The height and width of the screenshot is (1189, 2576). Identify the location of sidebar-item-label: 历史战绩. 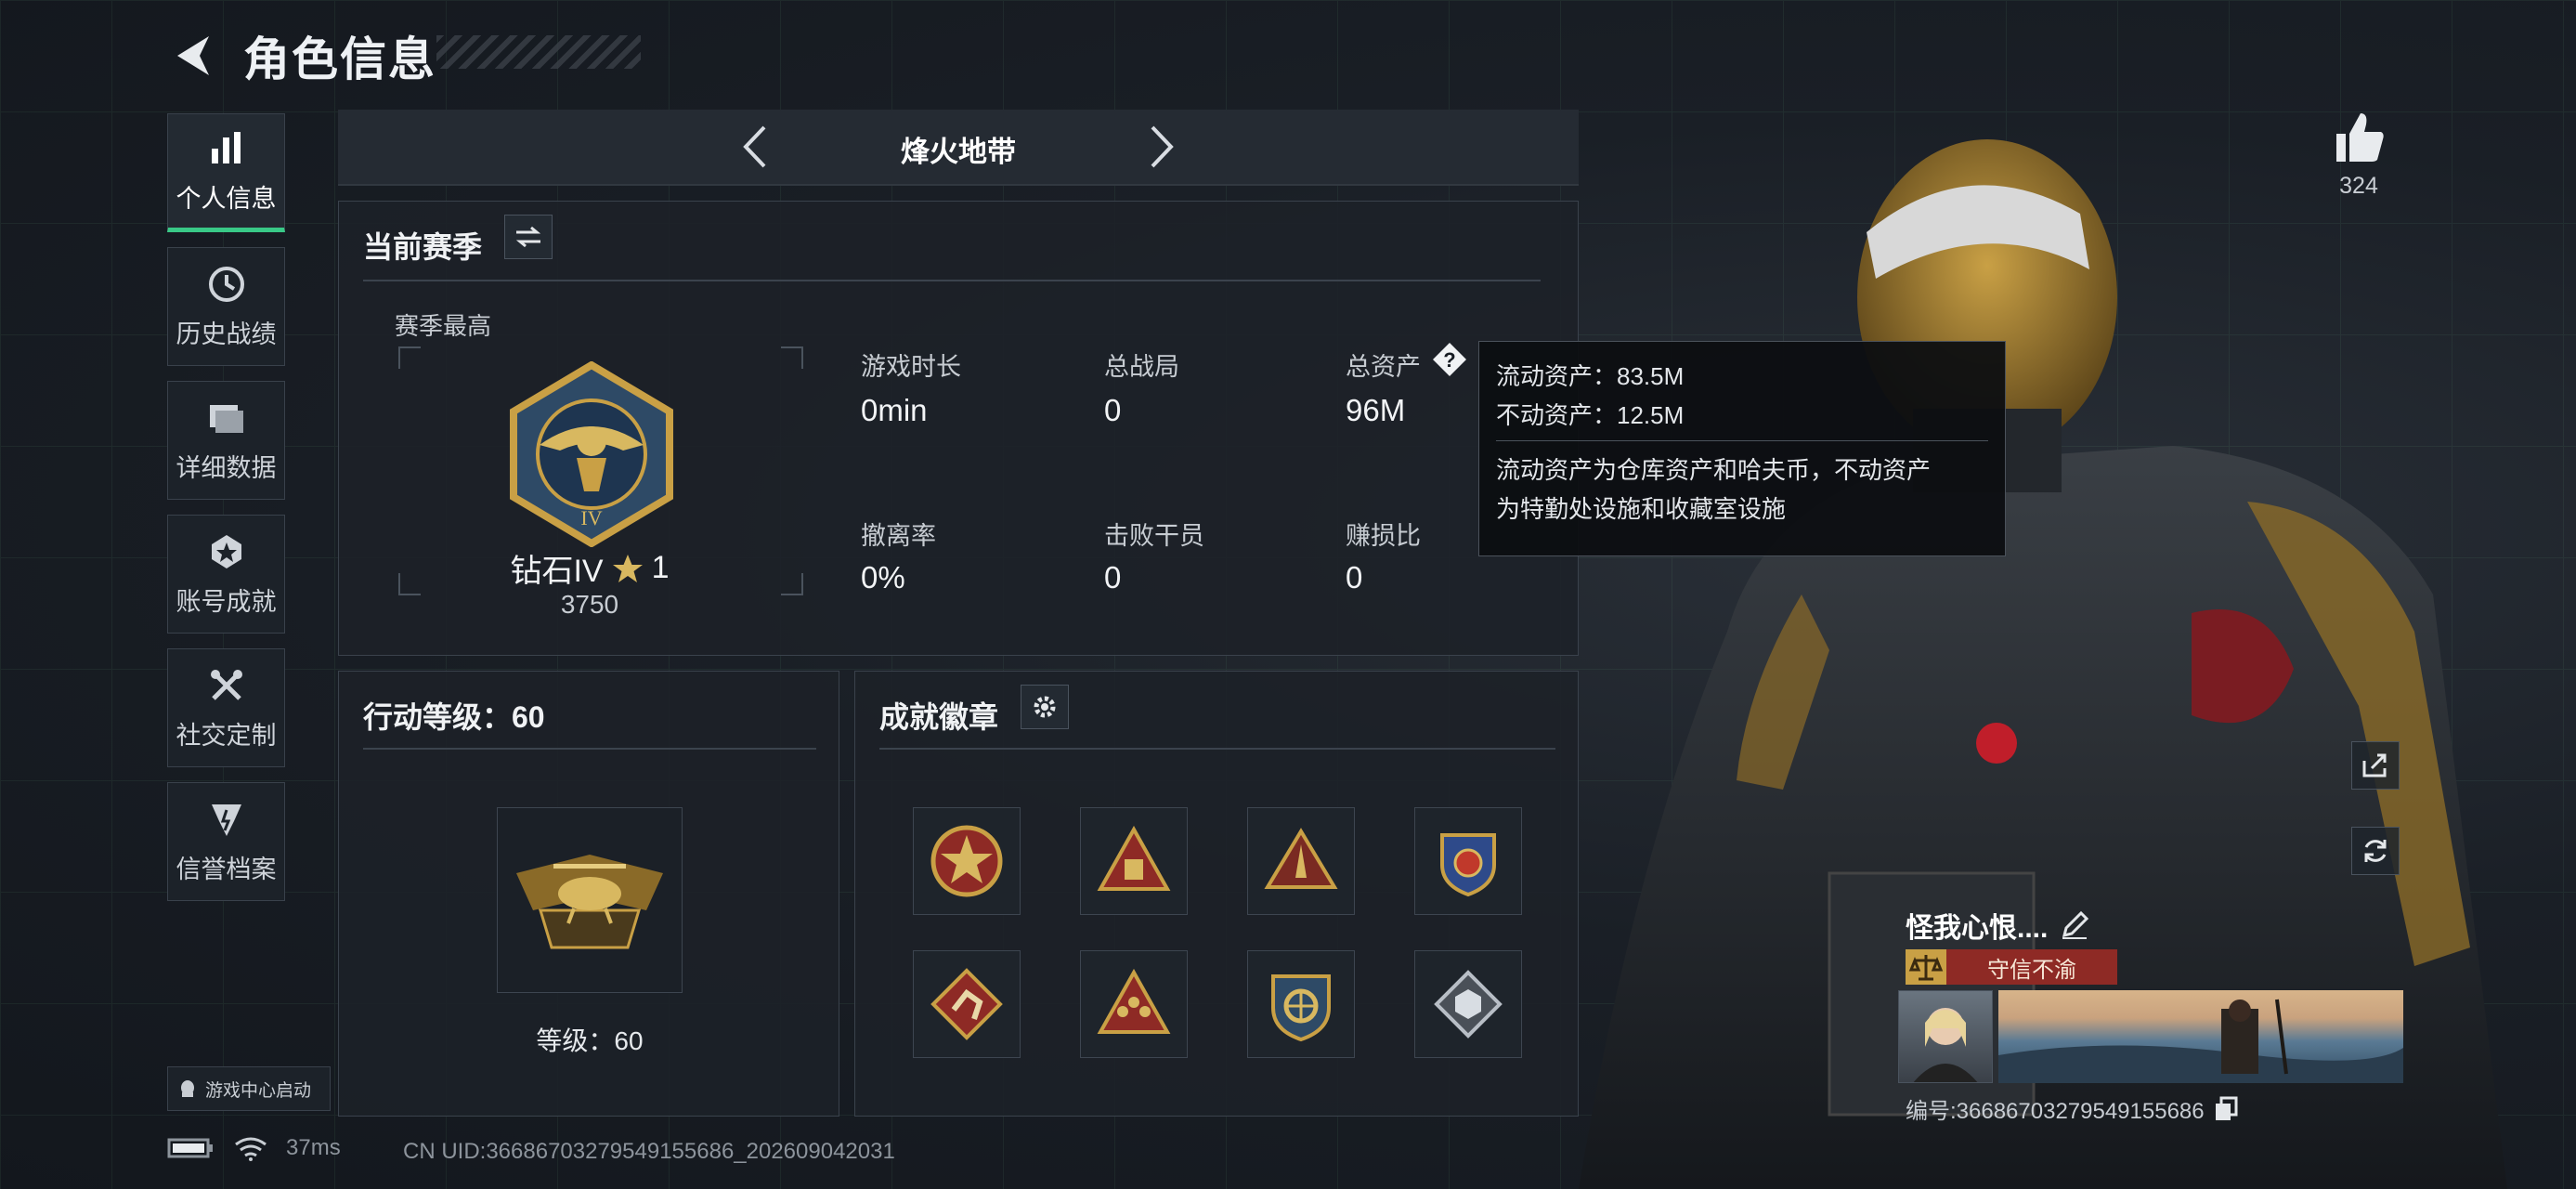
(226, 334).